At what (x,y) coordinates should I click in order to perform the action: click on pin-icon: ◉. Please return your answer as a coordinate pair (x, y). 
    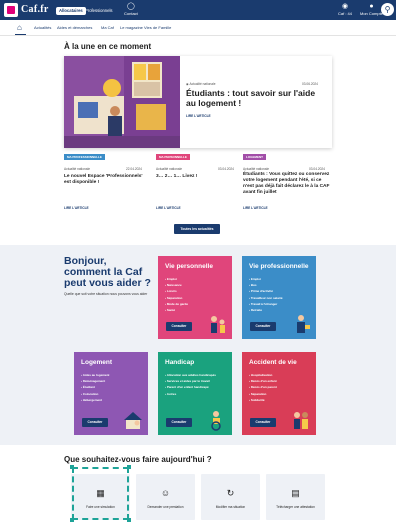
    Looking at the image, I should click on (187, 84).